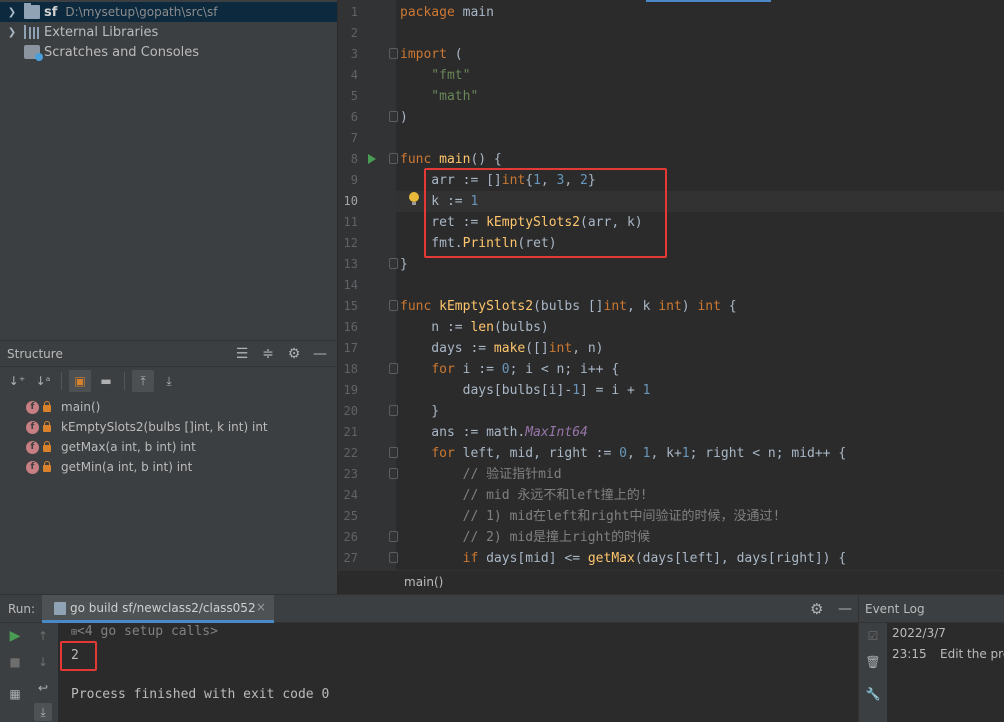 The width and height of the screenshot is (1004, 722). Describe the element at coordinates (80, 381) in the screenshot. I see `show-non-public-icon: ▣` at that location.